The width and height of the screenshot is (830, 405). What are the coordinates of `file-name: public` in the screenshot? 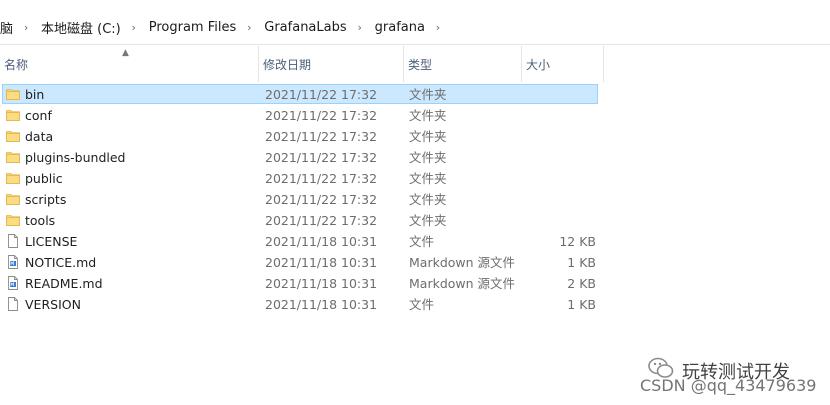 It's located at (44, 178).